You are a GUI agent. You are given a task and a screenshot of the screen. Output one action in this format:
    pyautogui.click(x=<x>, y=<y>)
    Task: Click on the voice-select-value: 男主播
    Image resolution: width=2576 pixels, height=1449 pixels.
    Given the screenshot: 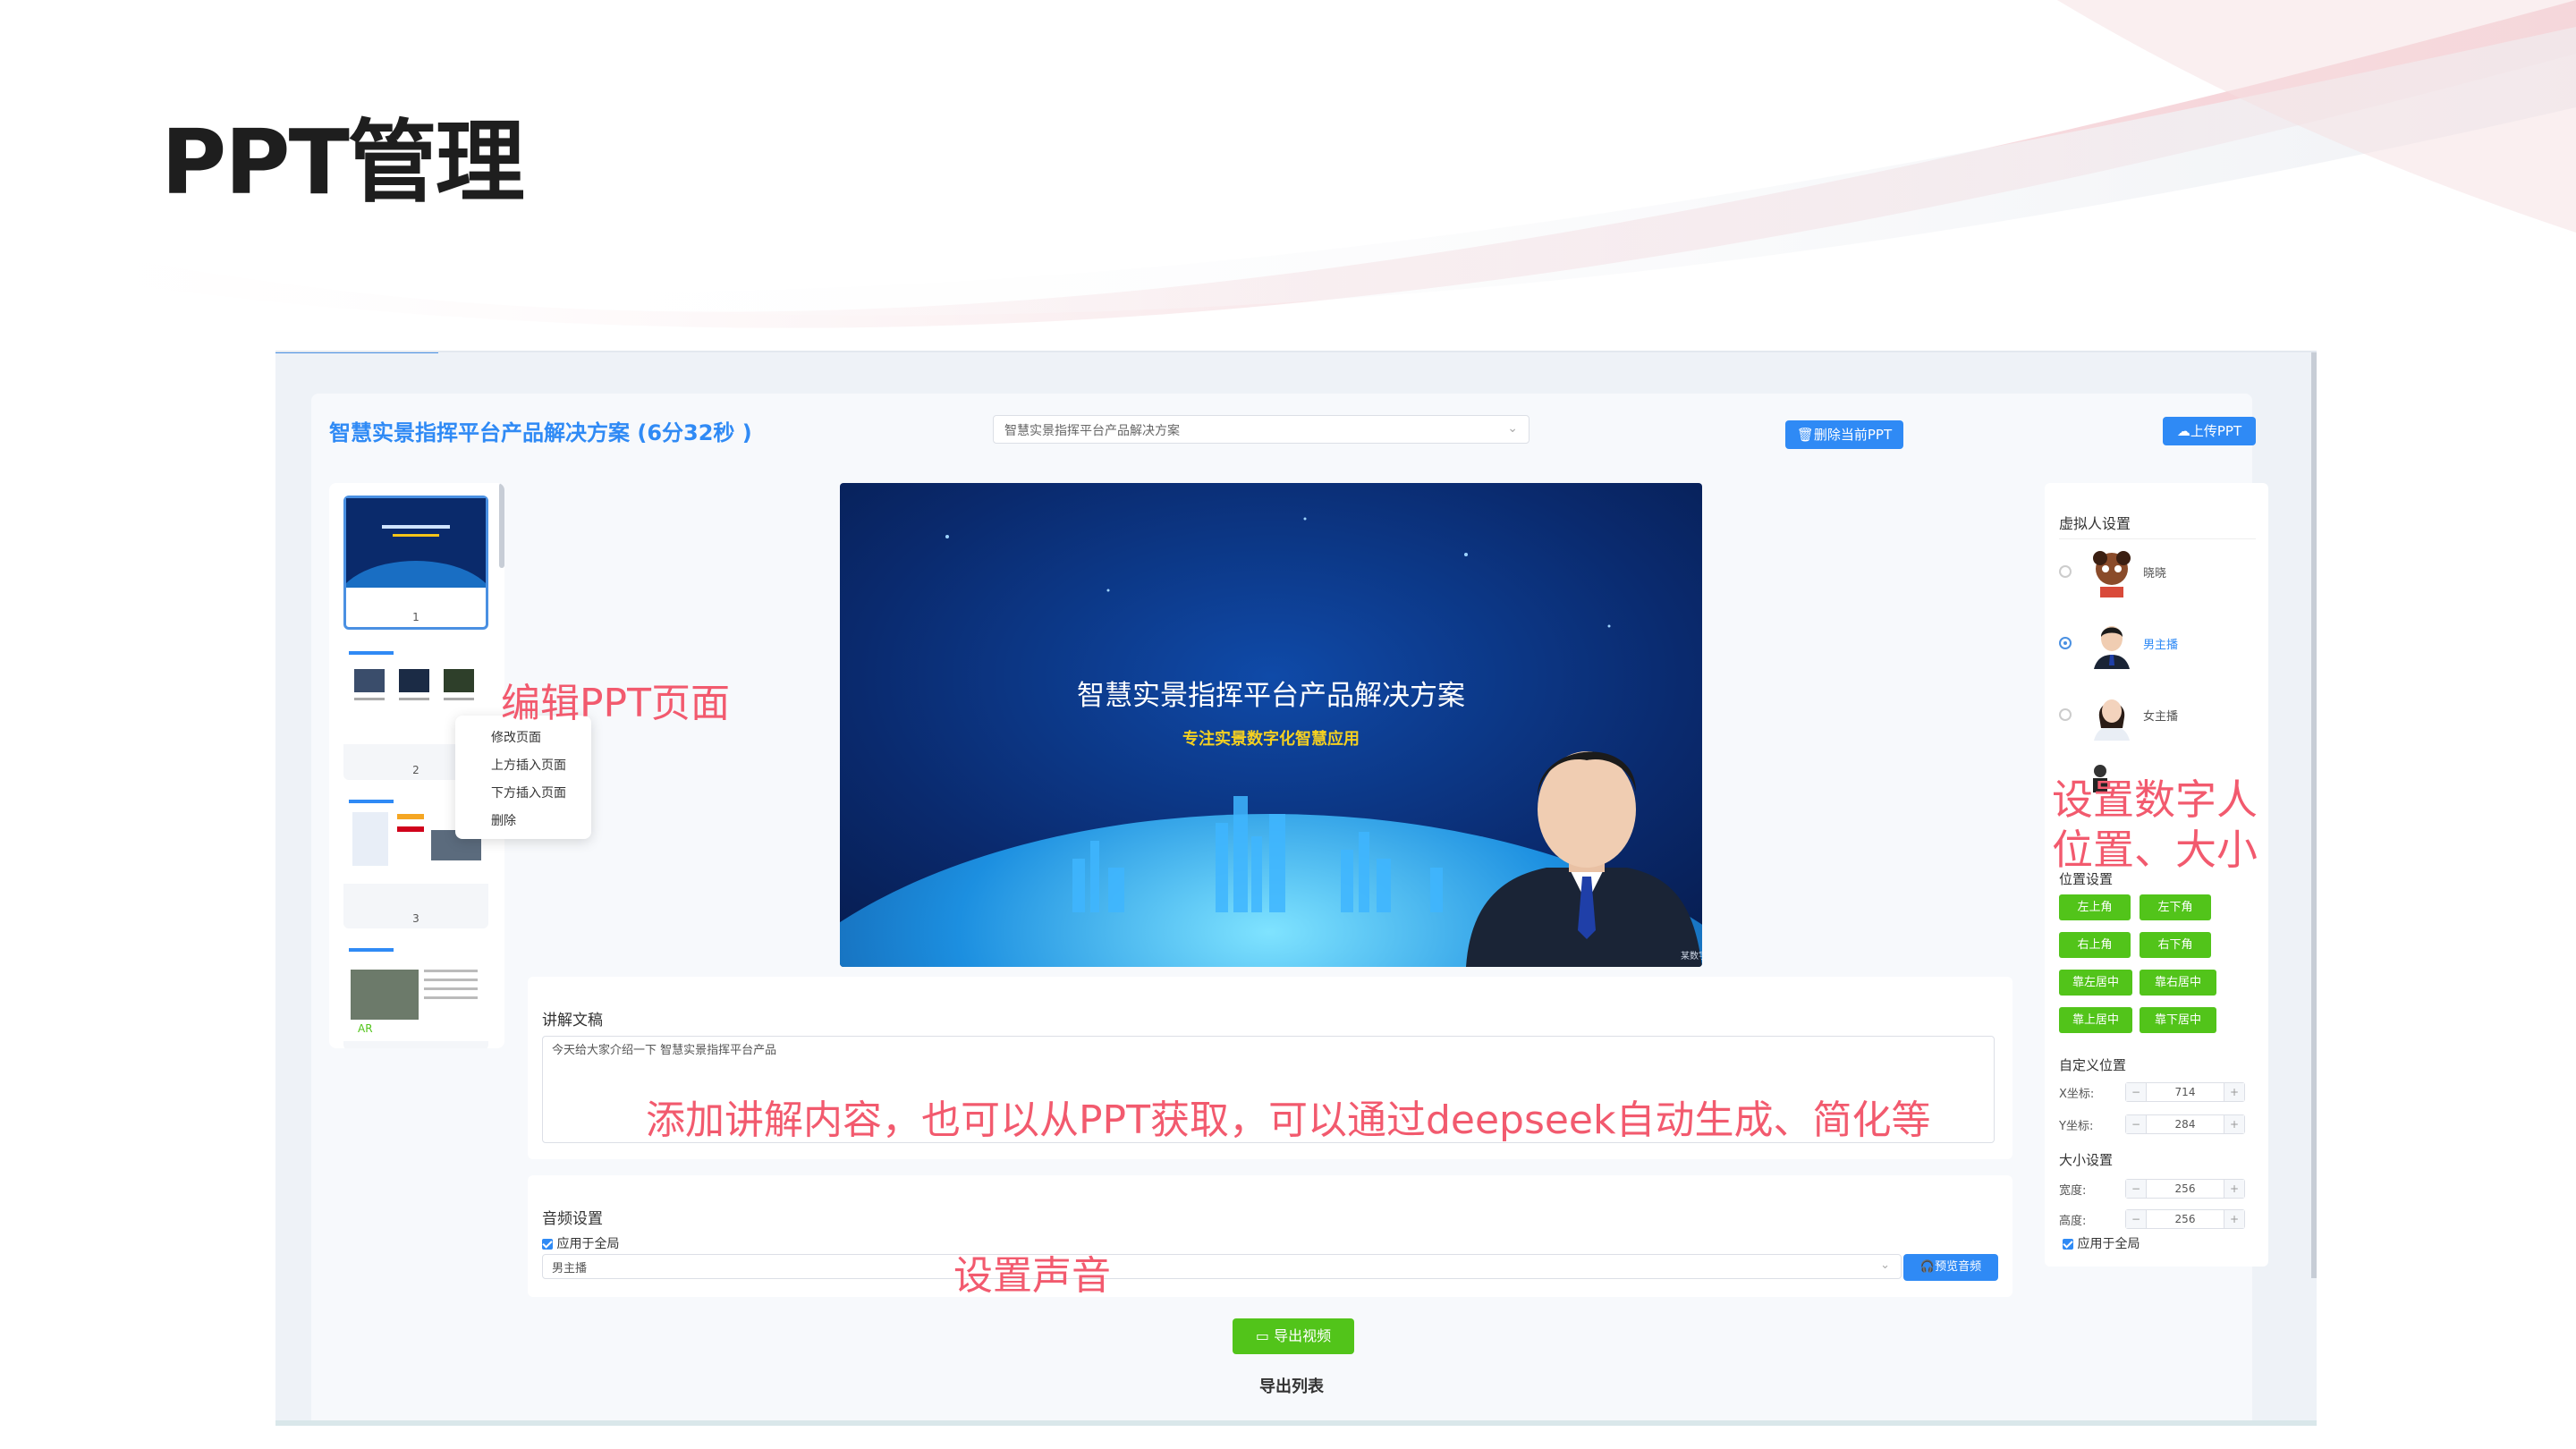 What is the action you would take?
    pyautogui.click(x=570, y=1268)
    